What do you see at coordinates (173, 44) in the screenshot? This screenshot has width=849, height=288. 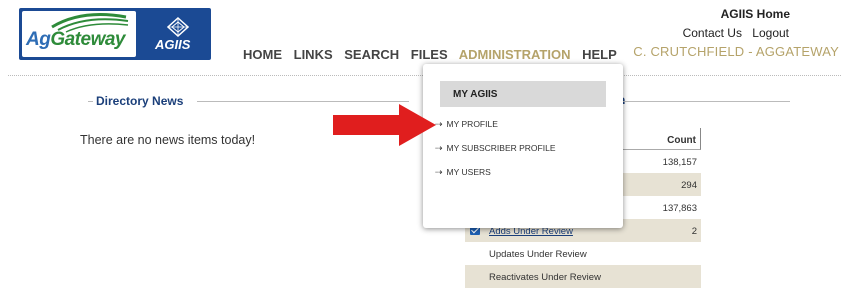 I see `agiis-logo-text: AGIIS` at bounding box center [173, 44].